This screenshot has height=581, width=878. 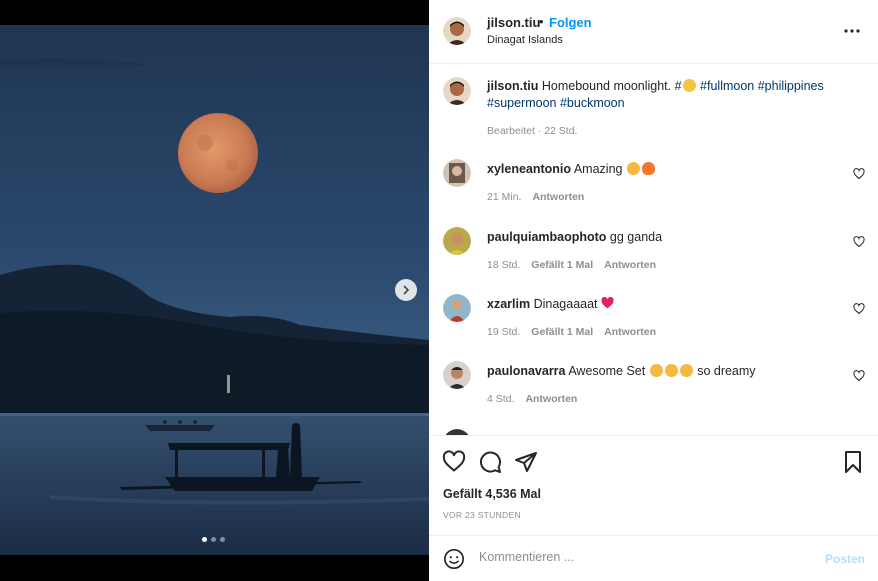 I want to click on caption-hashtags-2: #supermoon #buckmoon, so click(x=556, y=103).